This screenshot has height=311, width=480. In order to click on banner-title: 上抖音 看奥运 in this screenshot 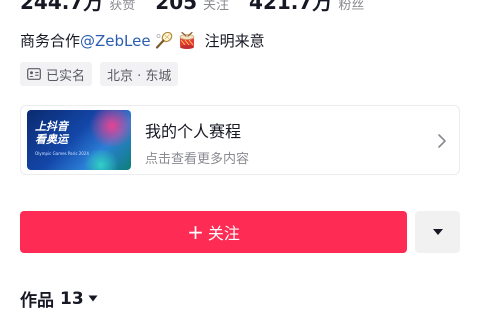, I will do `click(51, 133)`.